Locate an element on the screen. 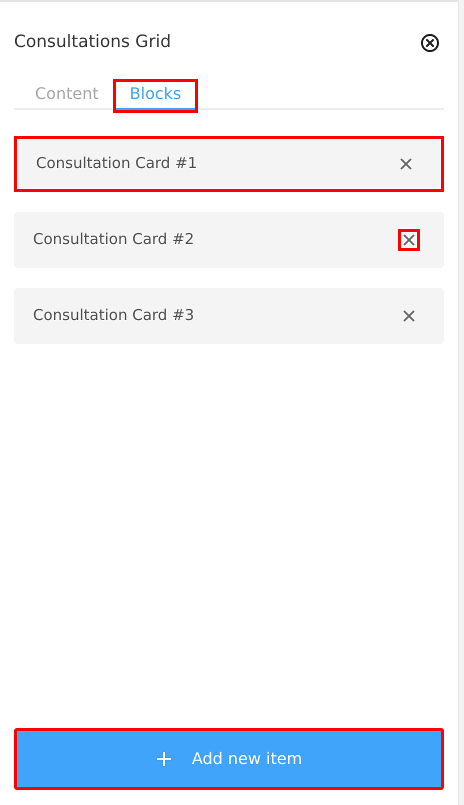 The height and width of the screenshot is (805, 464). plus-icon is located at coordinates (164, 759).